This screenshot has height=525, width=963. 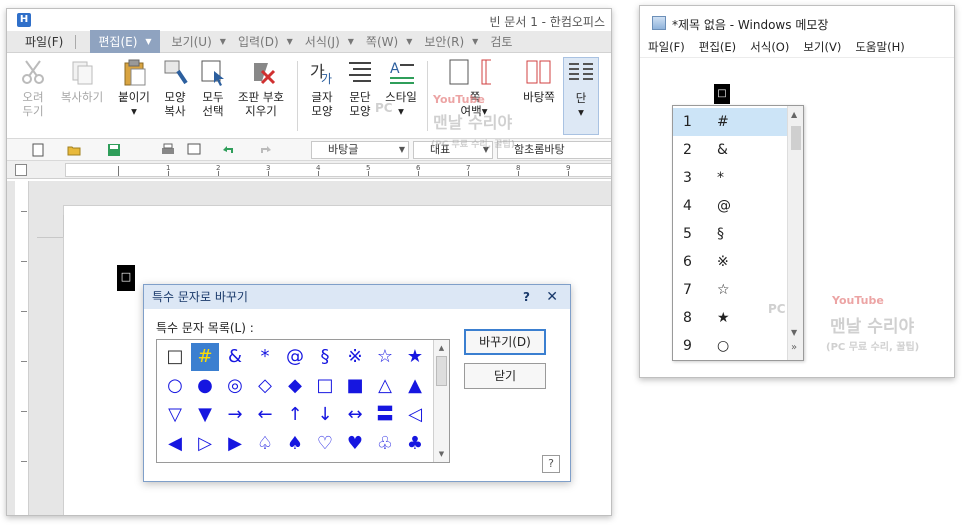 I want to click on symbol-cell: ♤, so click(x=265, y=444).